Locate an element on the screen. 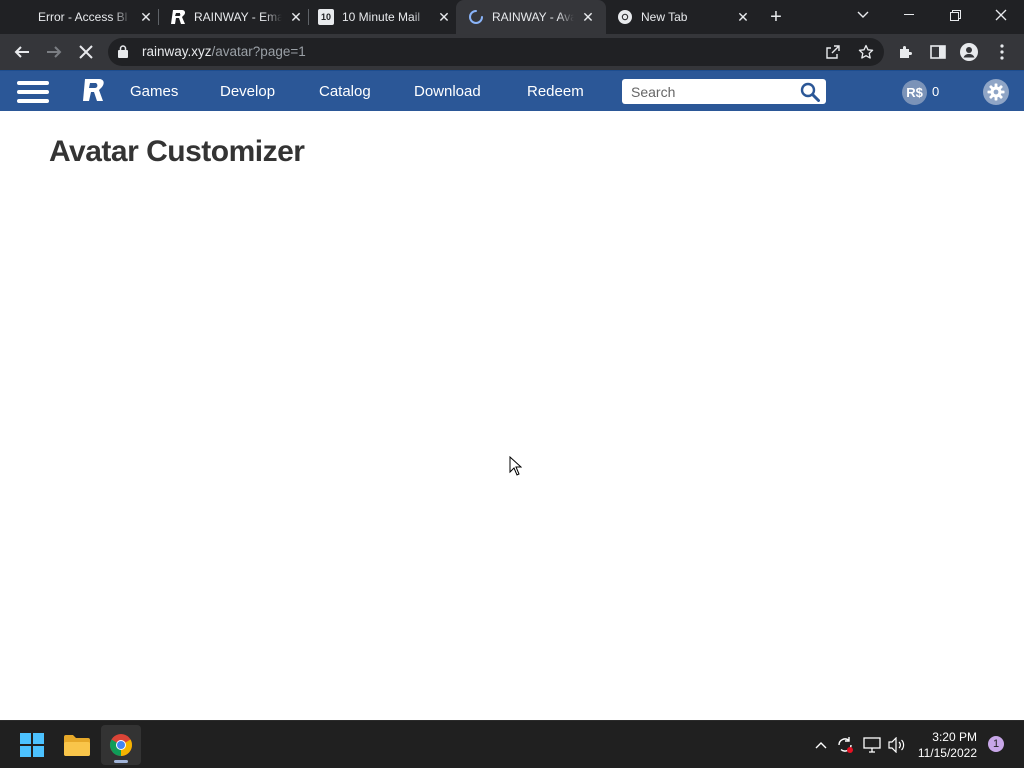 The width and height of the screenshot is (1024, 768). windows-start-icon is located at coordinates (32, 745).